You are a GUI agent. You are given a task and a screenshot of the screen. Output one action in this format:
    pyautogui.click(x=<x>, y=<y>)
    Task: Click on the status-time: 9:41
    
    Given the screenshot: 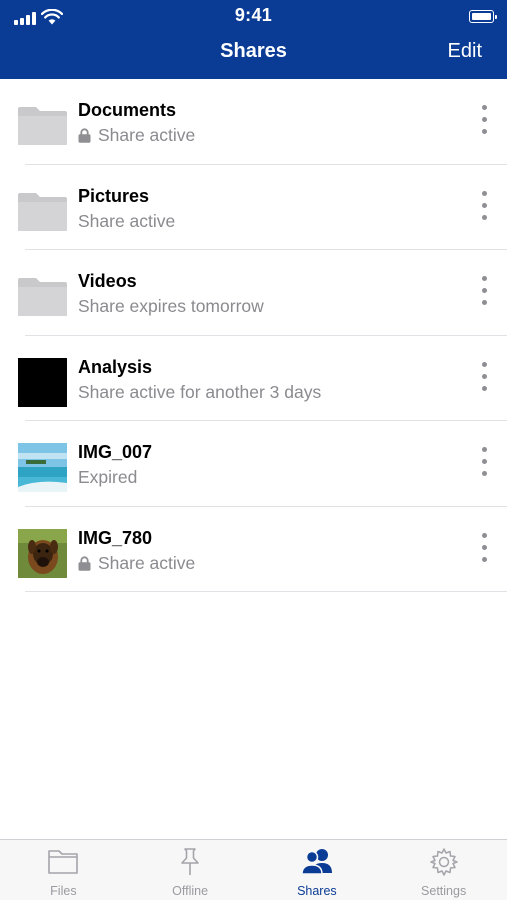 What is the action you would take?
    pyautogui.click(x=253, y=15)
    